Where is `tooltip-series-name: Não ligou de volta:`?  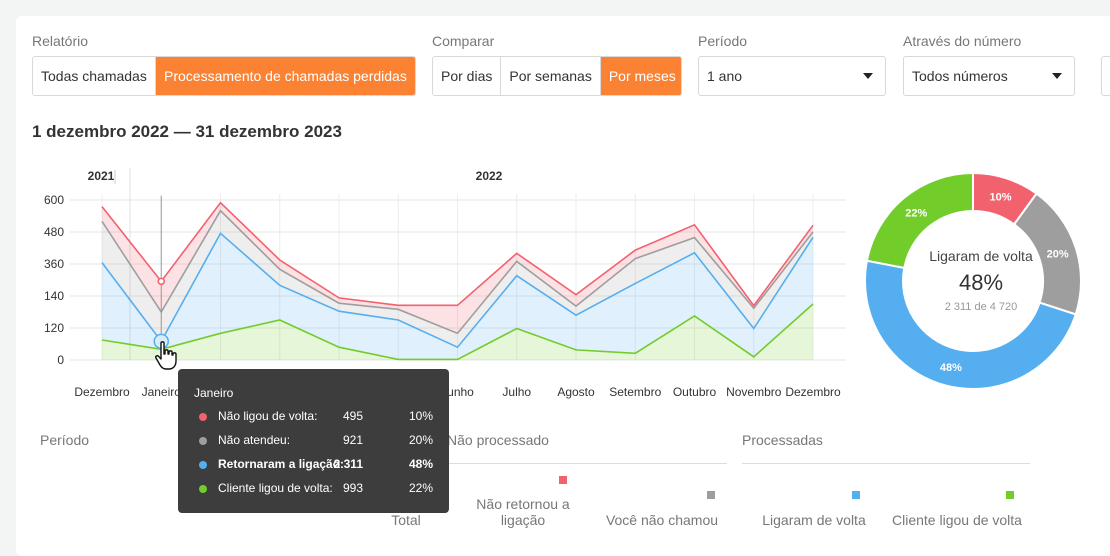 tooltip-series-name: Não ligou de volta: is located at coordinates (268, 416).